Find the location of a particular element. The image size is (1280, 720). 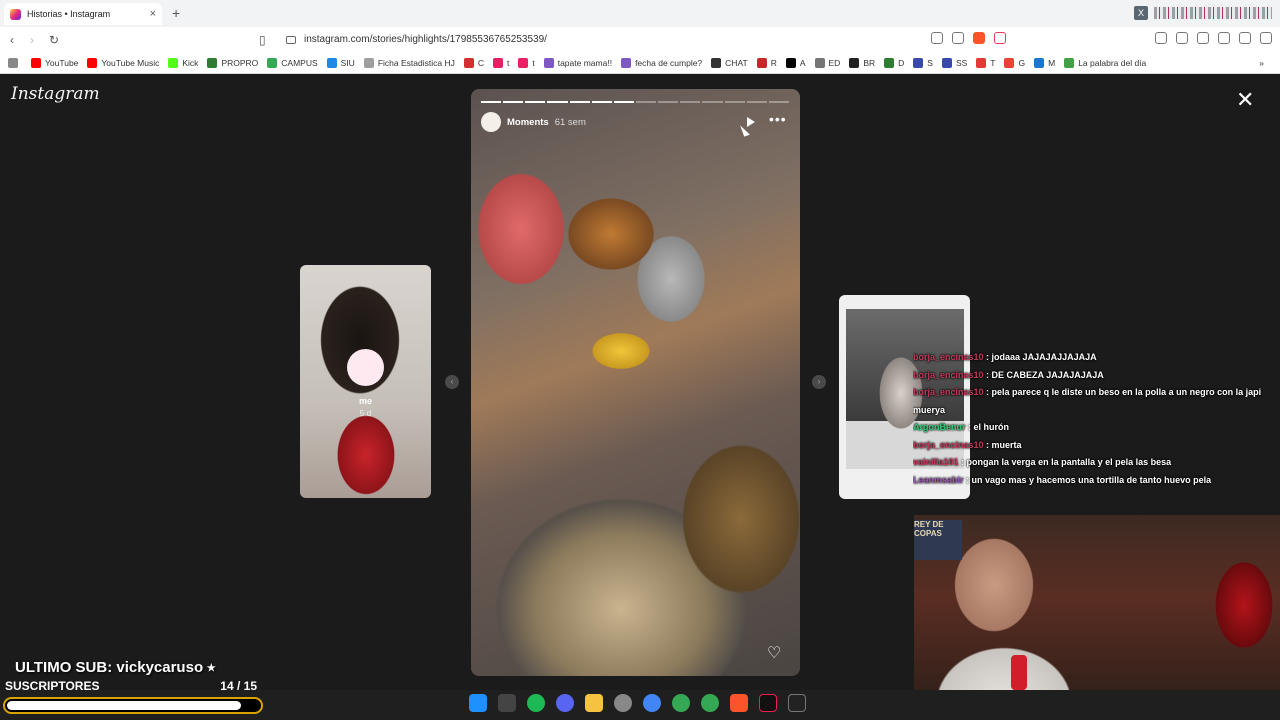

chat-username: borja_encinas10 is located at coordinates (948, 374).